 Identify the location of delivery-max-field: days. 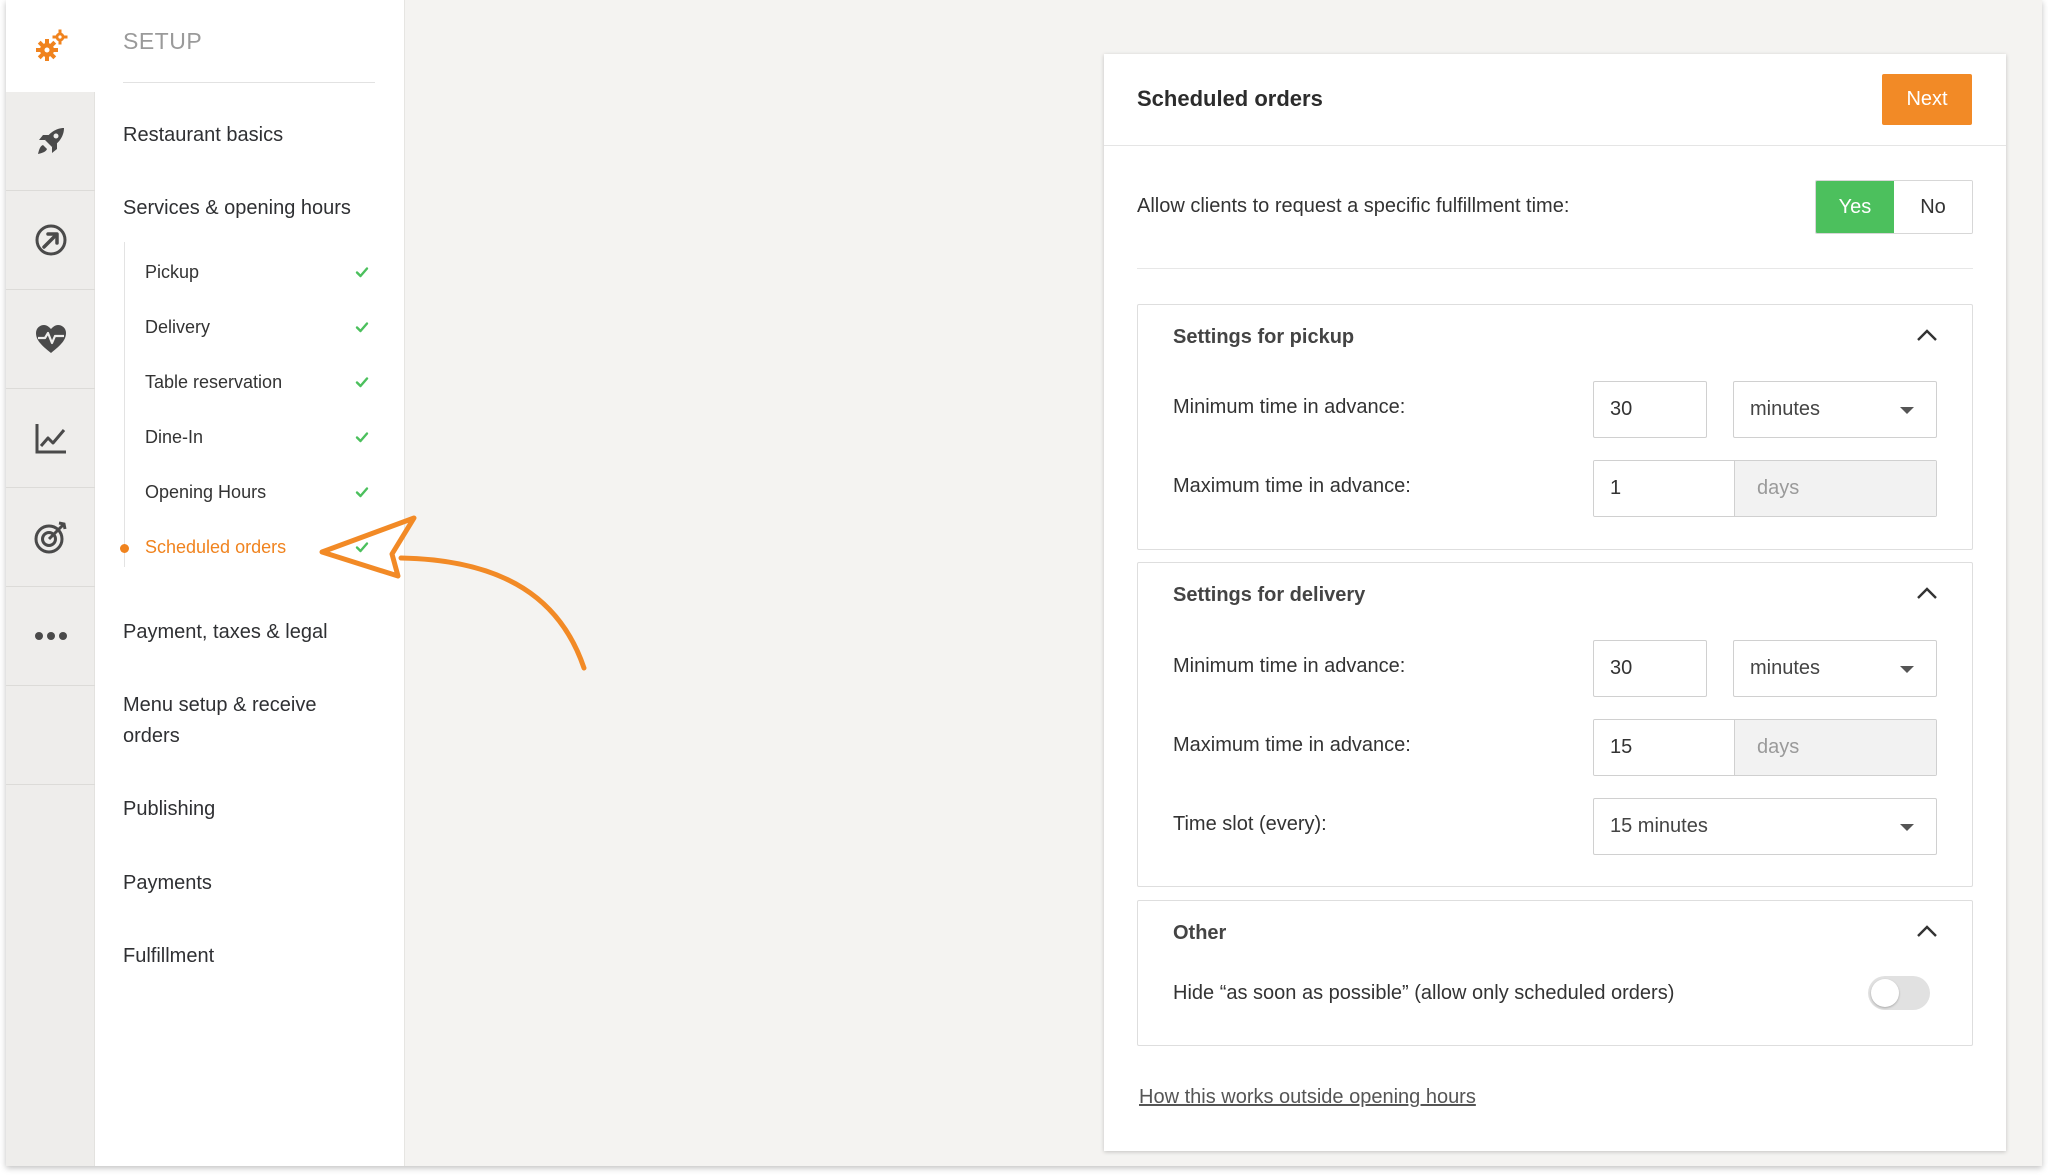
(1765, 747).